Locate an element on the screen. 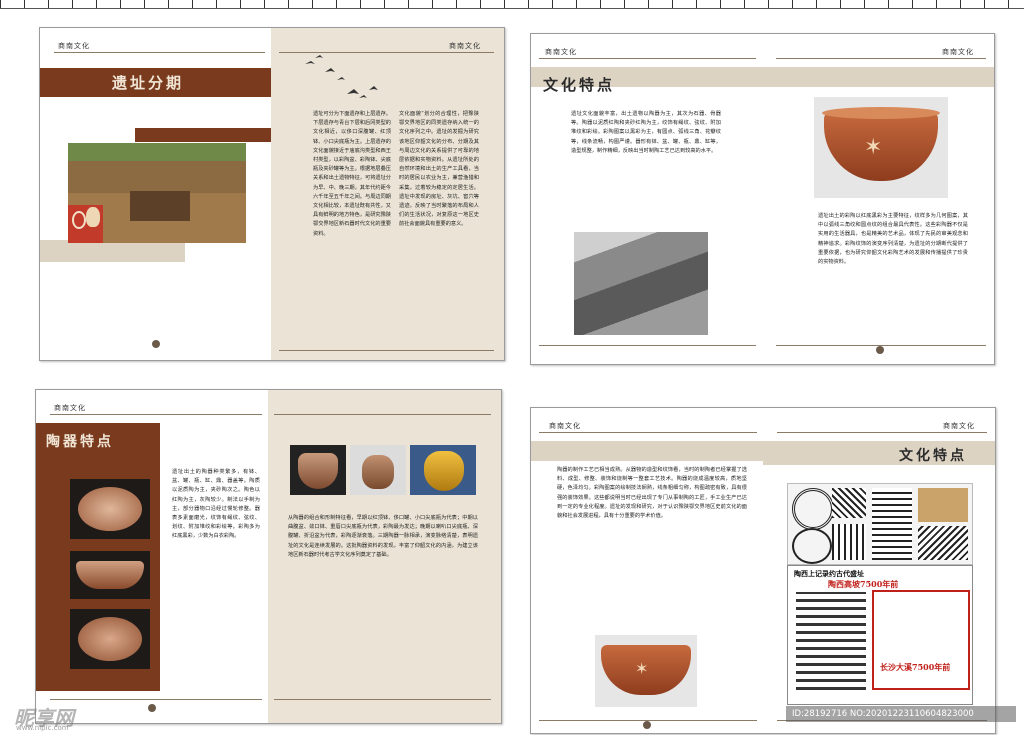  poster-caption-1: 陶西高坡7500年前 is located at coordinates (863, 584).